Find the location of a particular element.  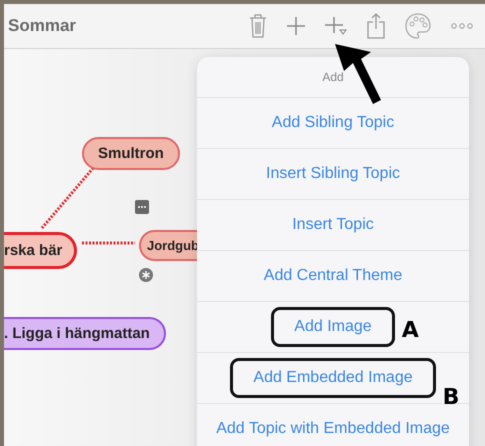

connector-line is located at coordinates (108, 243).